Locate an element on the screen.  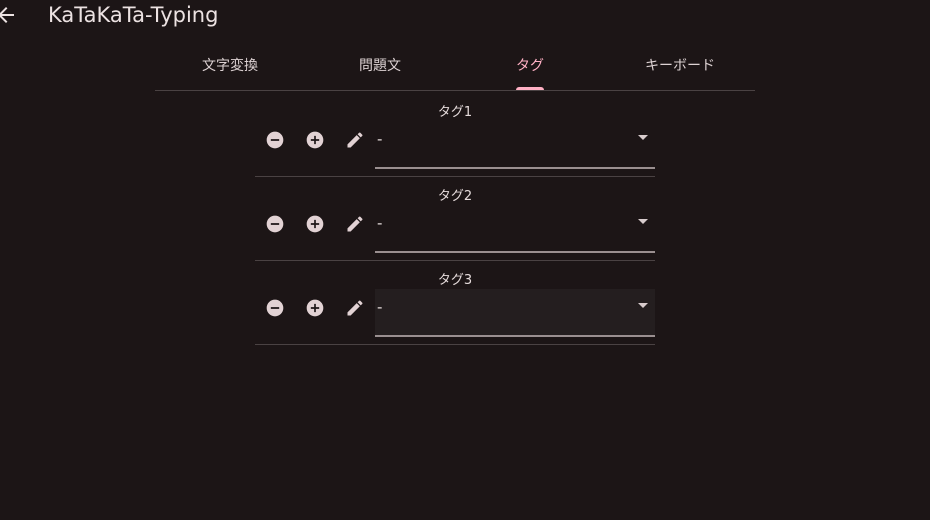
tab-keyboard: キーボード is located at coordinates (680, 67).